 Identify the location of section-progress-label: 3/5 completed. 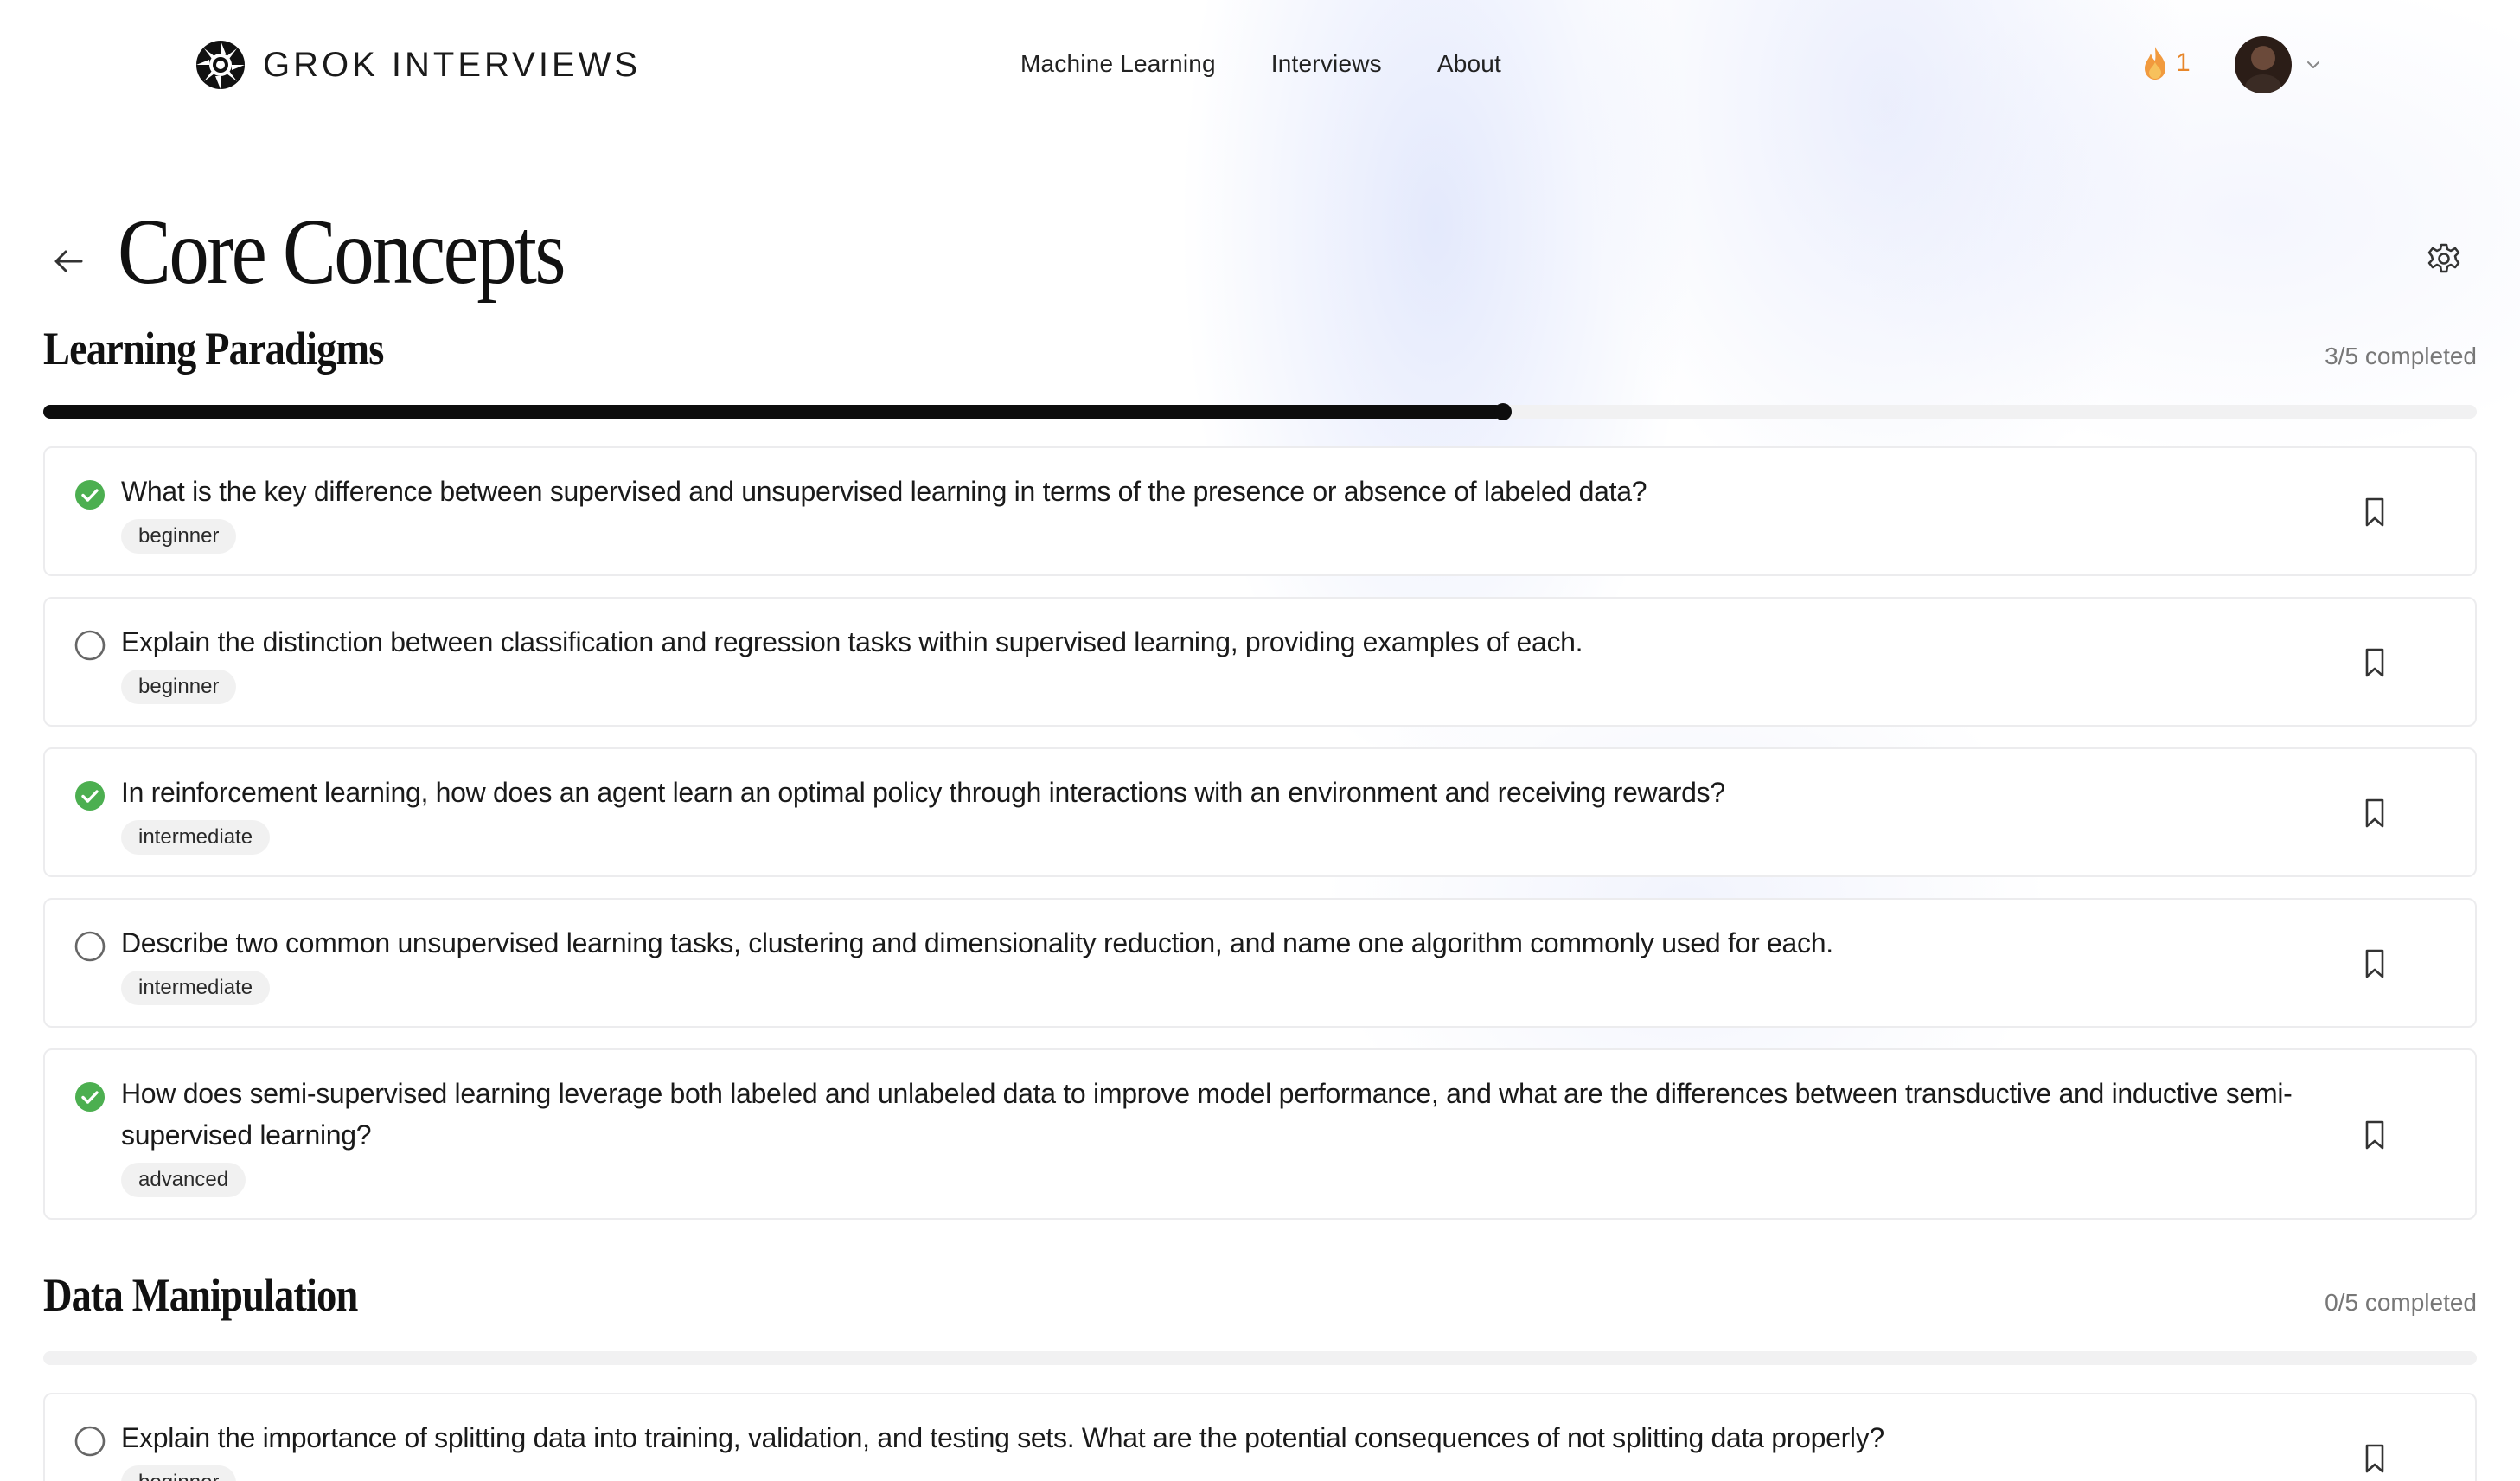
(2401, 356).